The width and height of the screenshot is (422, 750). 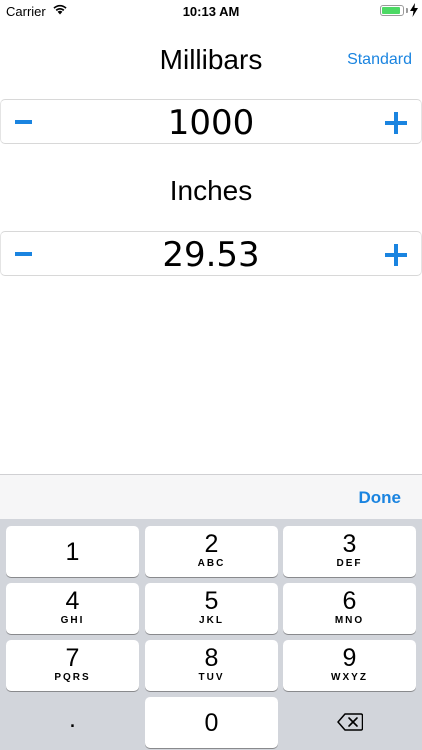 What do you see at coordinates (72, 601) in the screenshot?
I see `key-digit: 4` at bounding box center [72, 601].